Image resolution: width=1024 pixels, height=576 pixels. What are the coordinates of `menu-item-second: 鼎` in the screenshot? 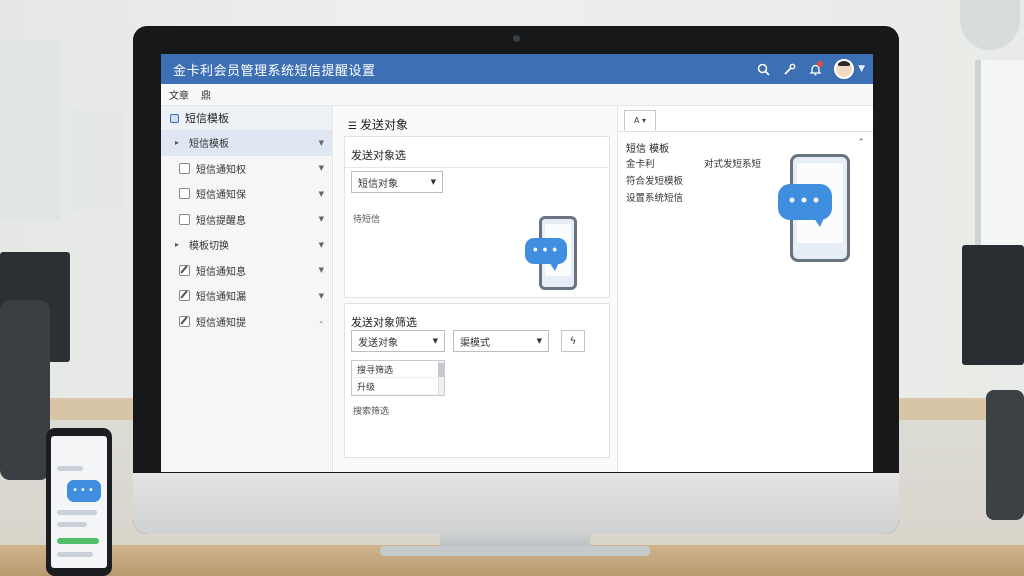 It's located at (206, 94).